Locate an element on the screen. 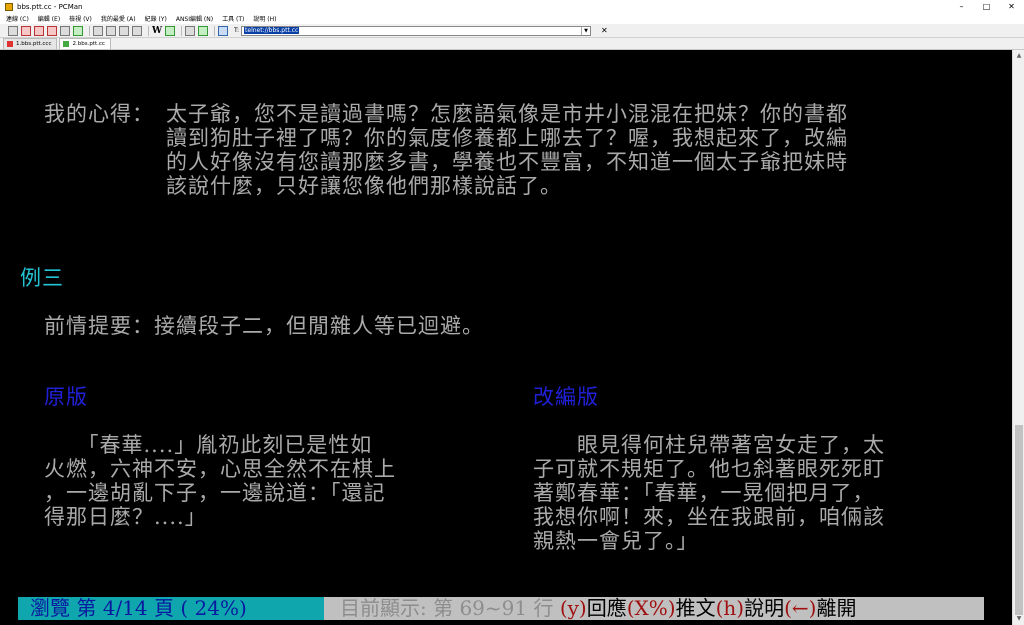 The width and height of the screenshot is (1024, 625). adapted-line: 子可就不規矩了。他乜斜著眼死死盯 is located at coordinates (709, 469).